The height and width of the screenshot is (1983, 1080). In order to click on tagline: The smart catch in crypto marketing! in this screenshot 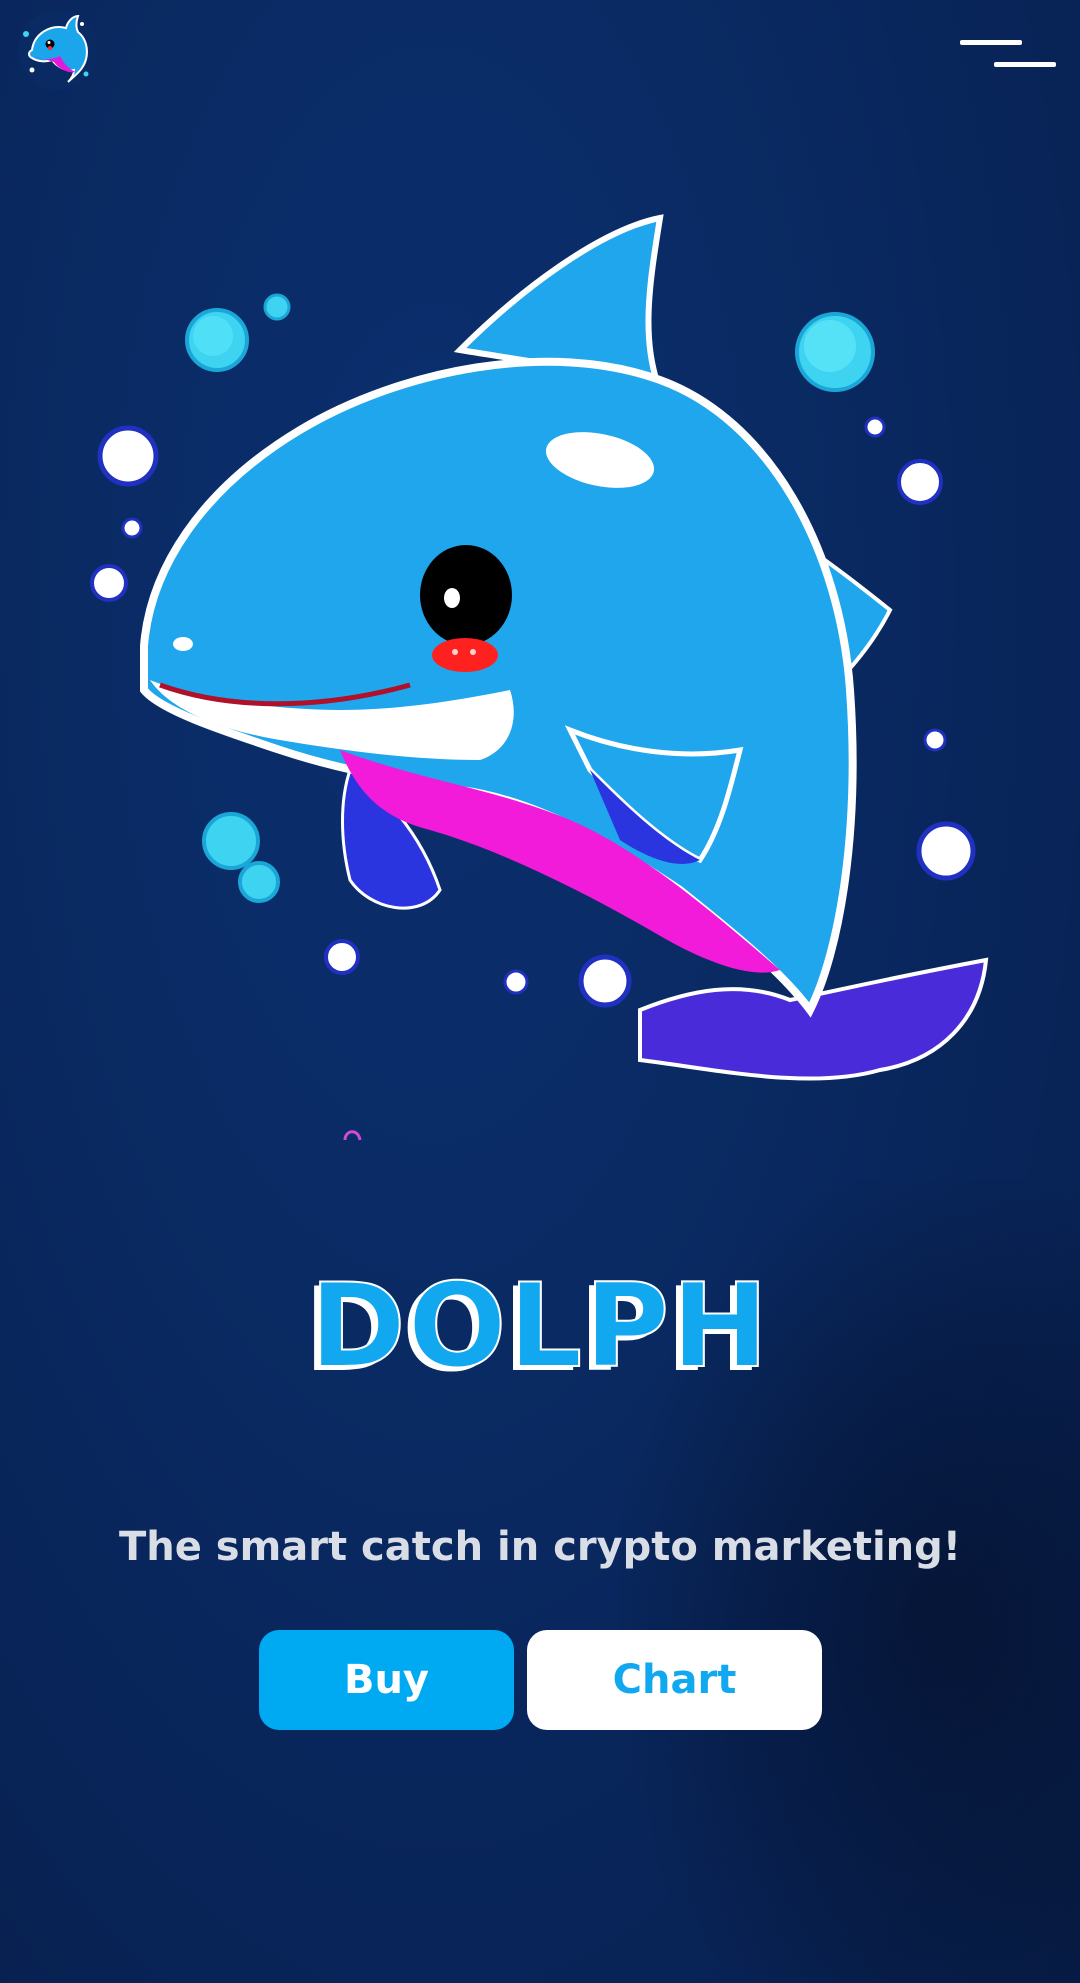, I will do `click(540, 1547)`.